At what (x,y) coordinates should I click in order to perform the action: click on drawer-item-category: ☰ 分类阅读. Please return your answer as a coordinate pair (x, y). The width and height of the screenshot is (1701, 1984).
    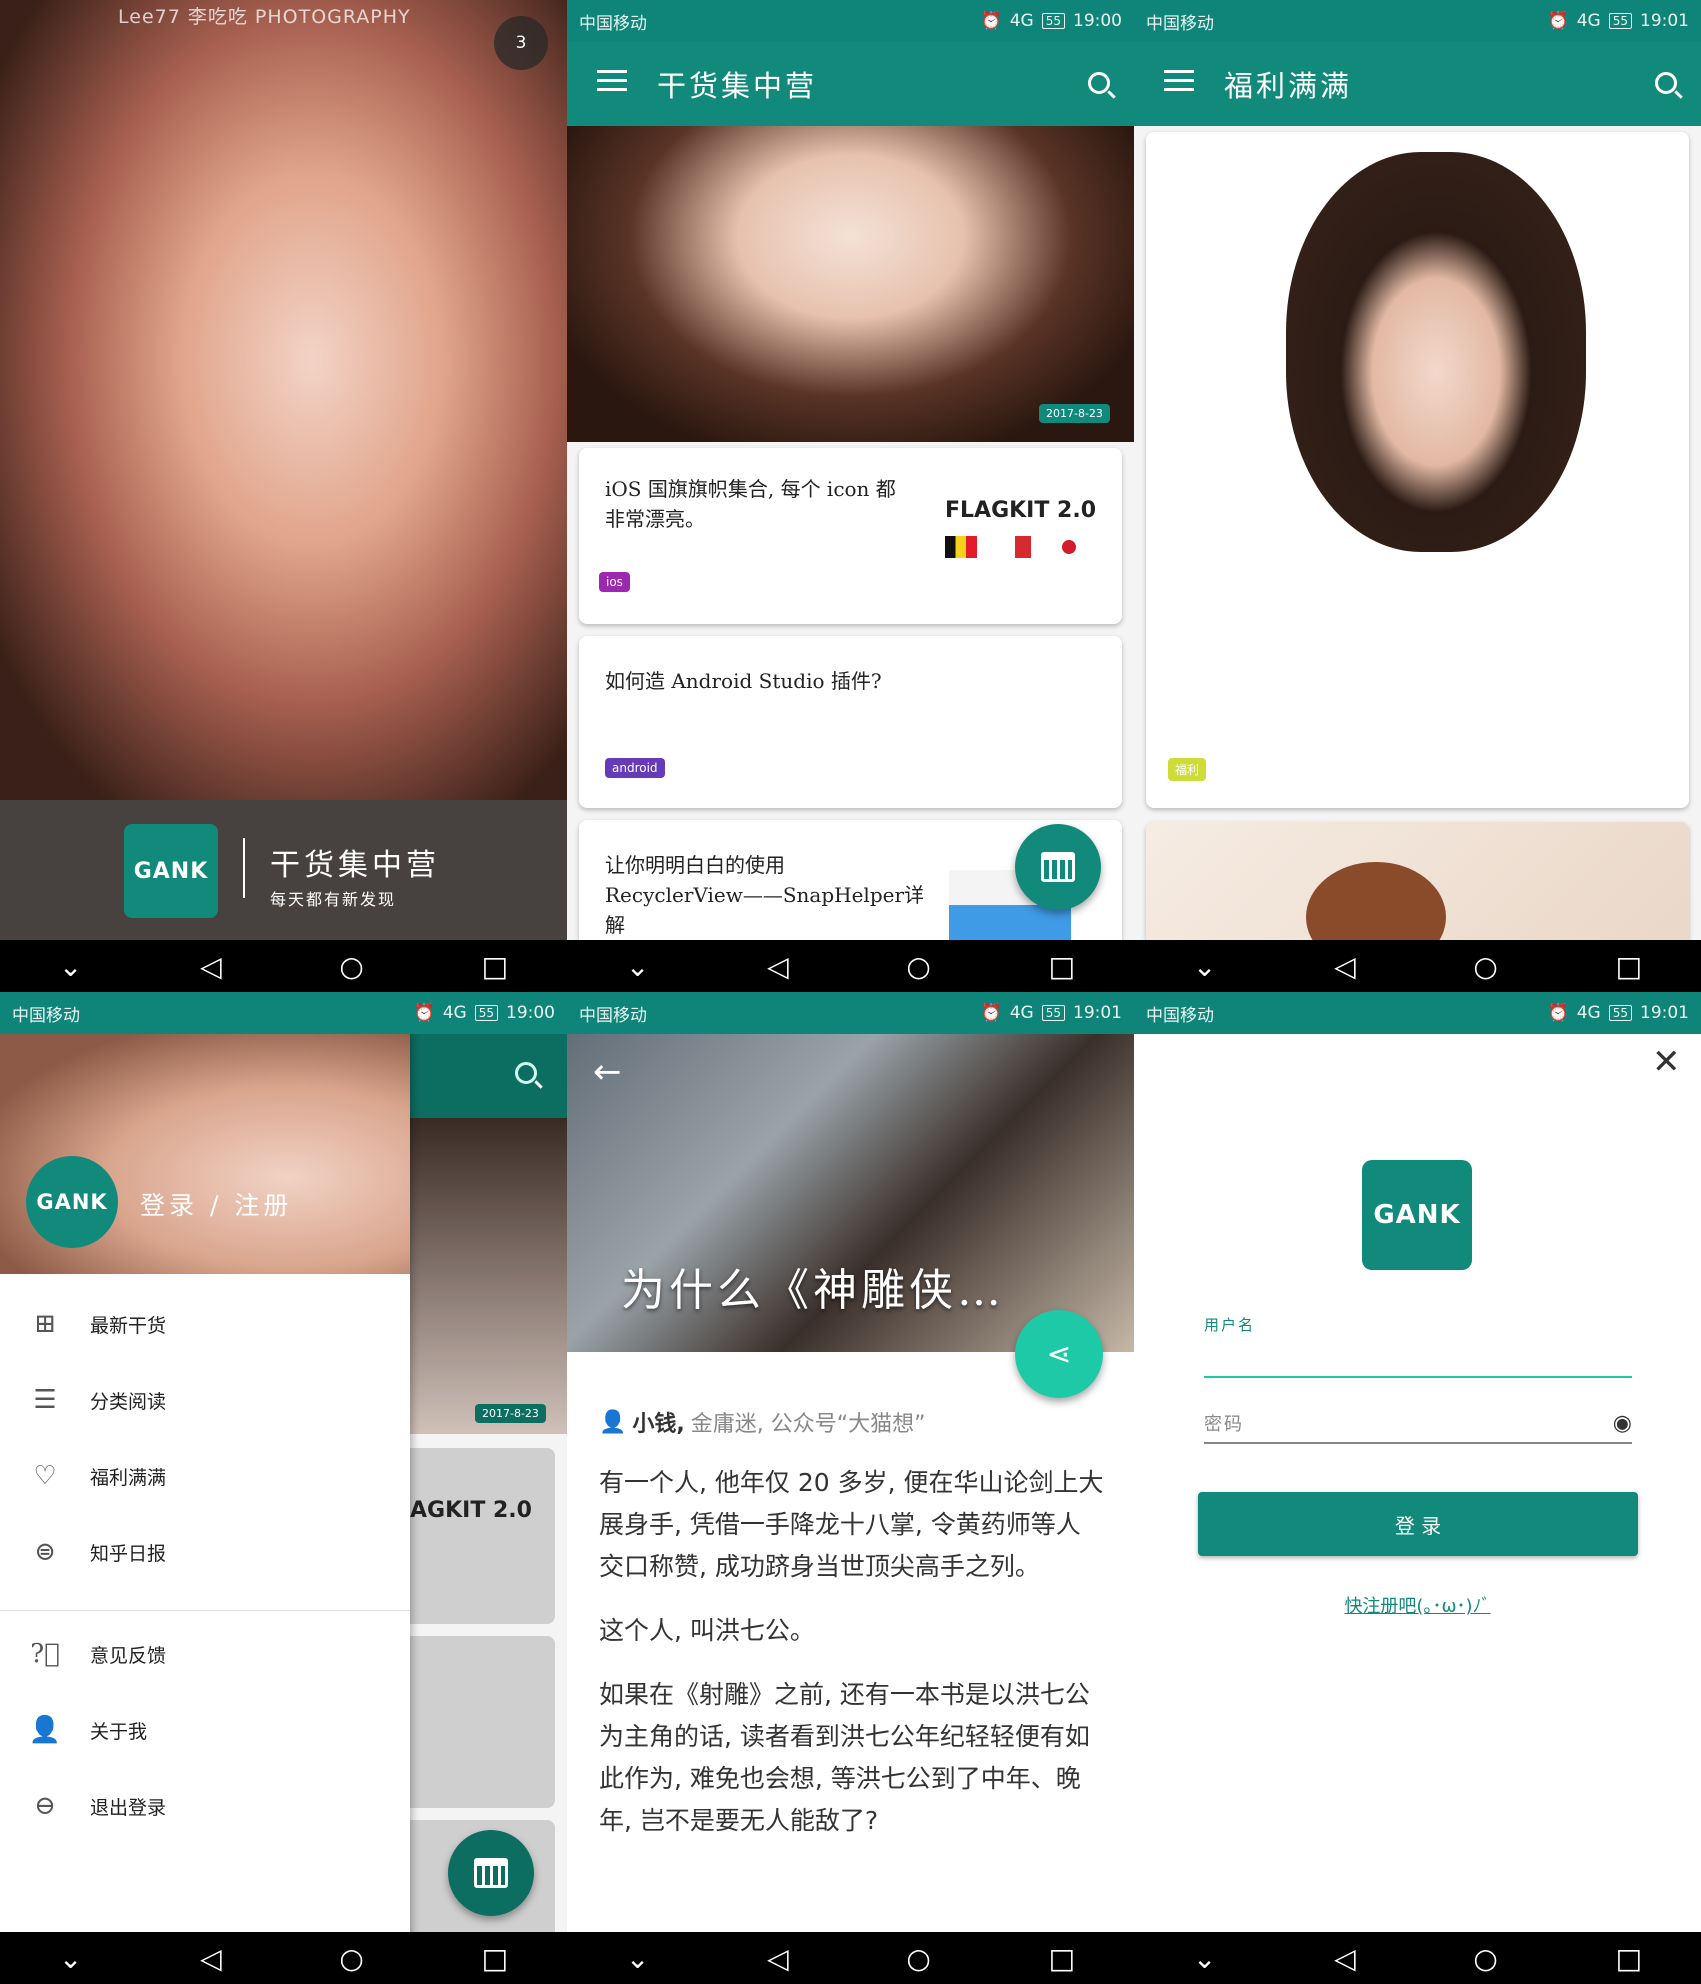
    Looking at the image, I should click on (205, 1400).